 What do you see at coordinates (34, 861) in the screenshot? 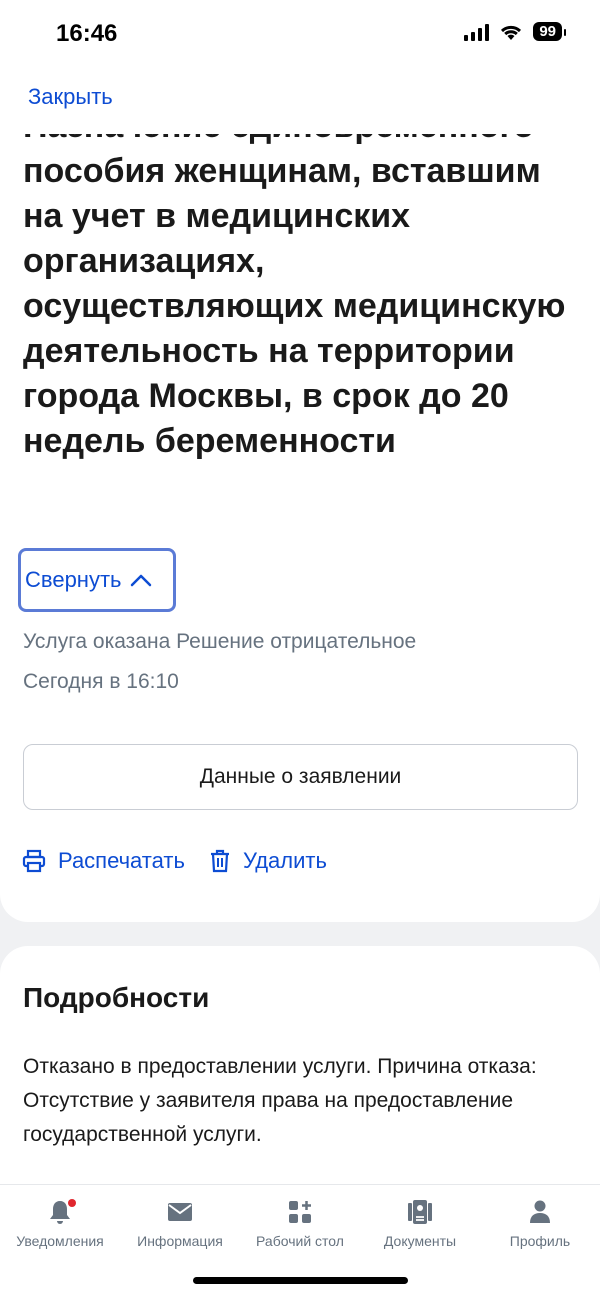
I see `printer-icon` at bounding box center [34, 861].